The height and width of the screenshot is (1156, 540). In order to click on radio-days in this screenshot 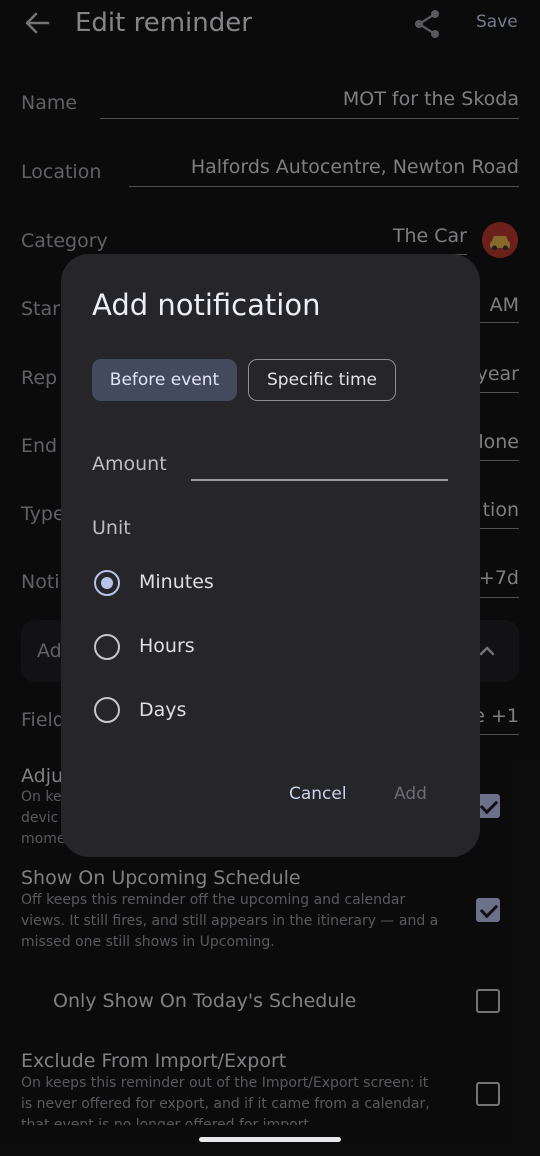, I will do `click(107, 710)`.